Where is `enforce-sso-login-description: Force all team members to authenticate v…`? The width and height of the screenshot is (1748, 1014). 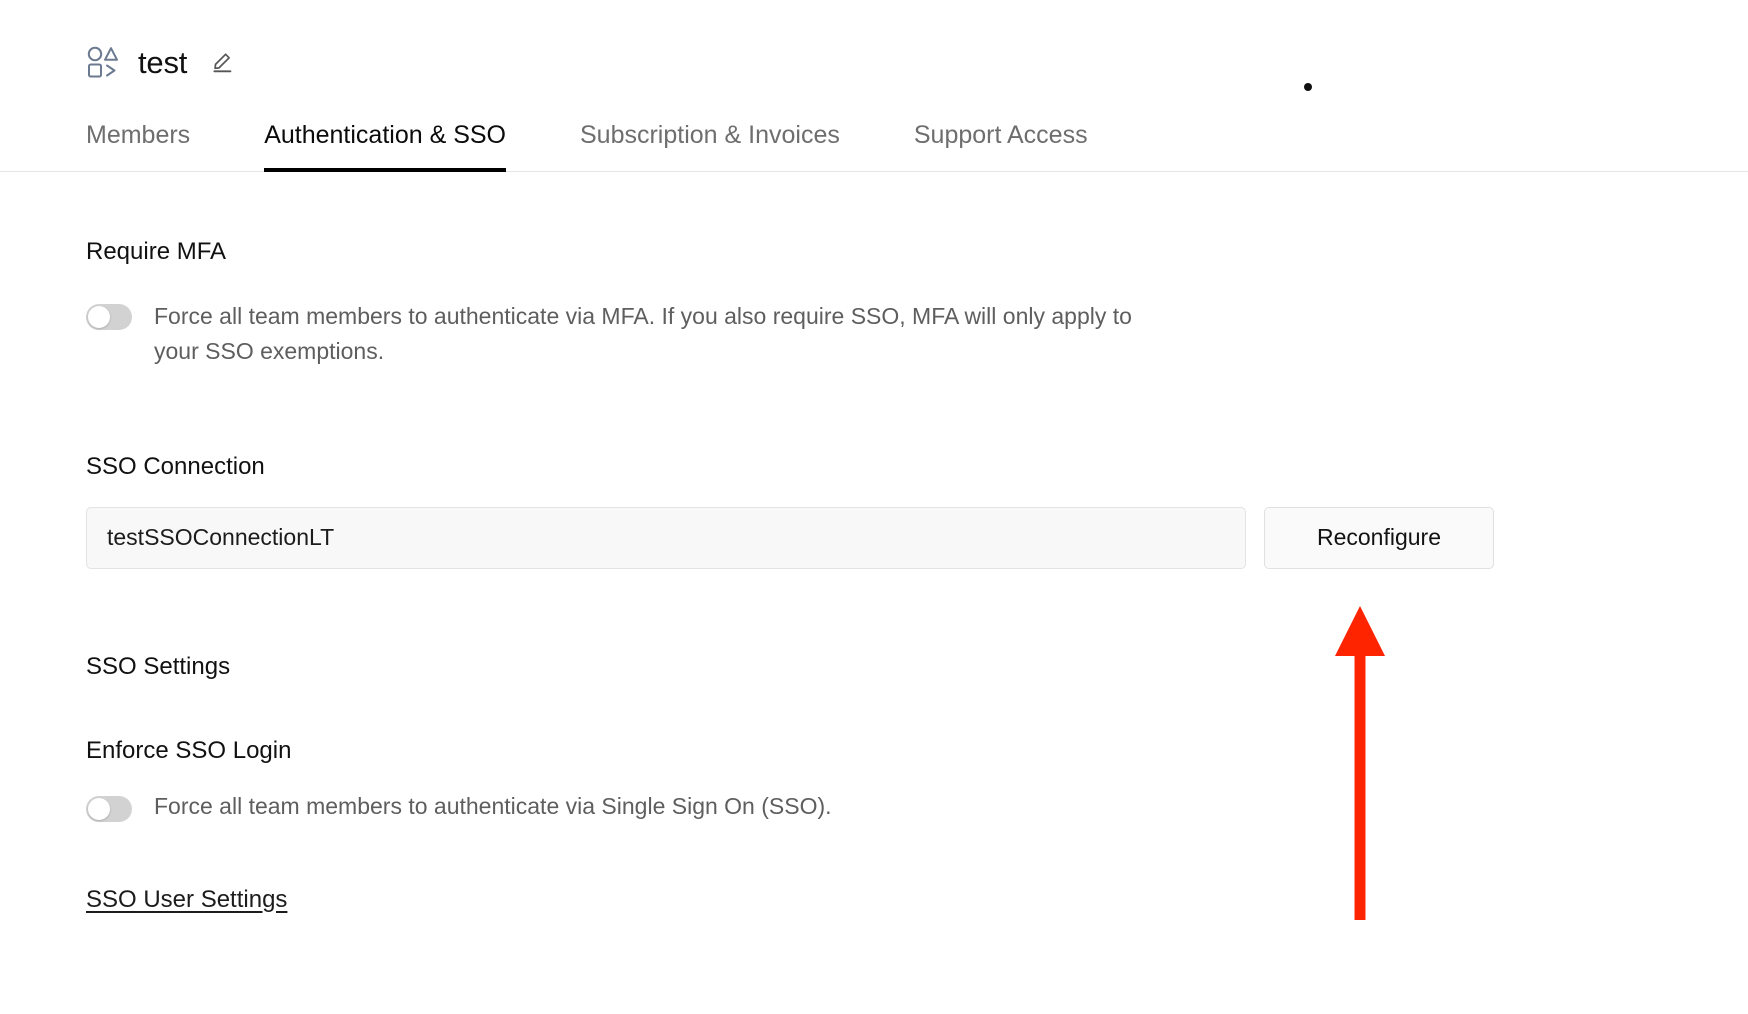 enforce-sso-login-description: Force all team members to authenticate v… is located at coordinates (493, 805).